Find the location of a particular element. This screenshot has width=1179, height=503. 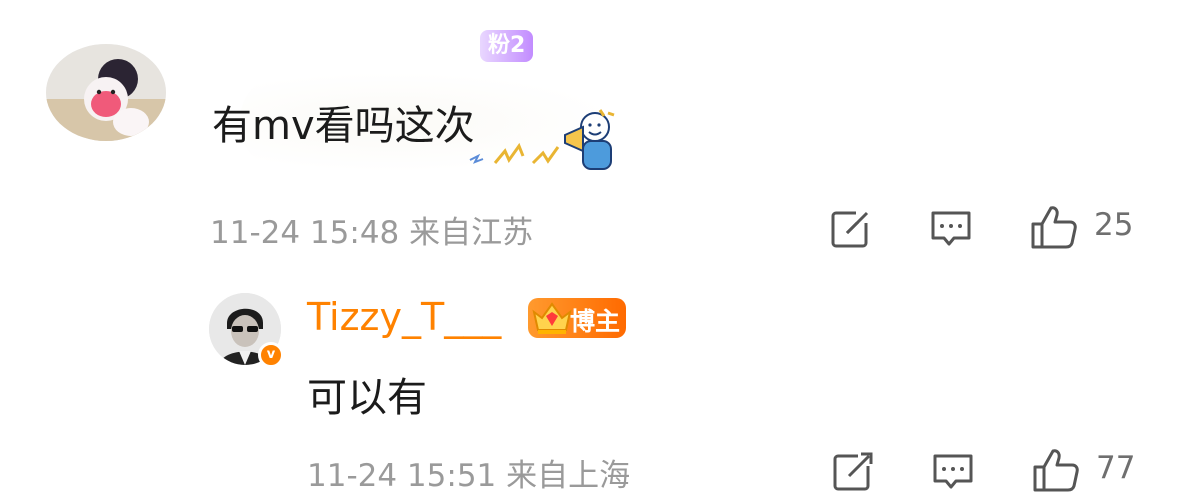

reply-username: Tizzy_T___ is located at coordinates (404, 317).